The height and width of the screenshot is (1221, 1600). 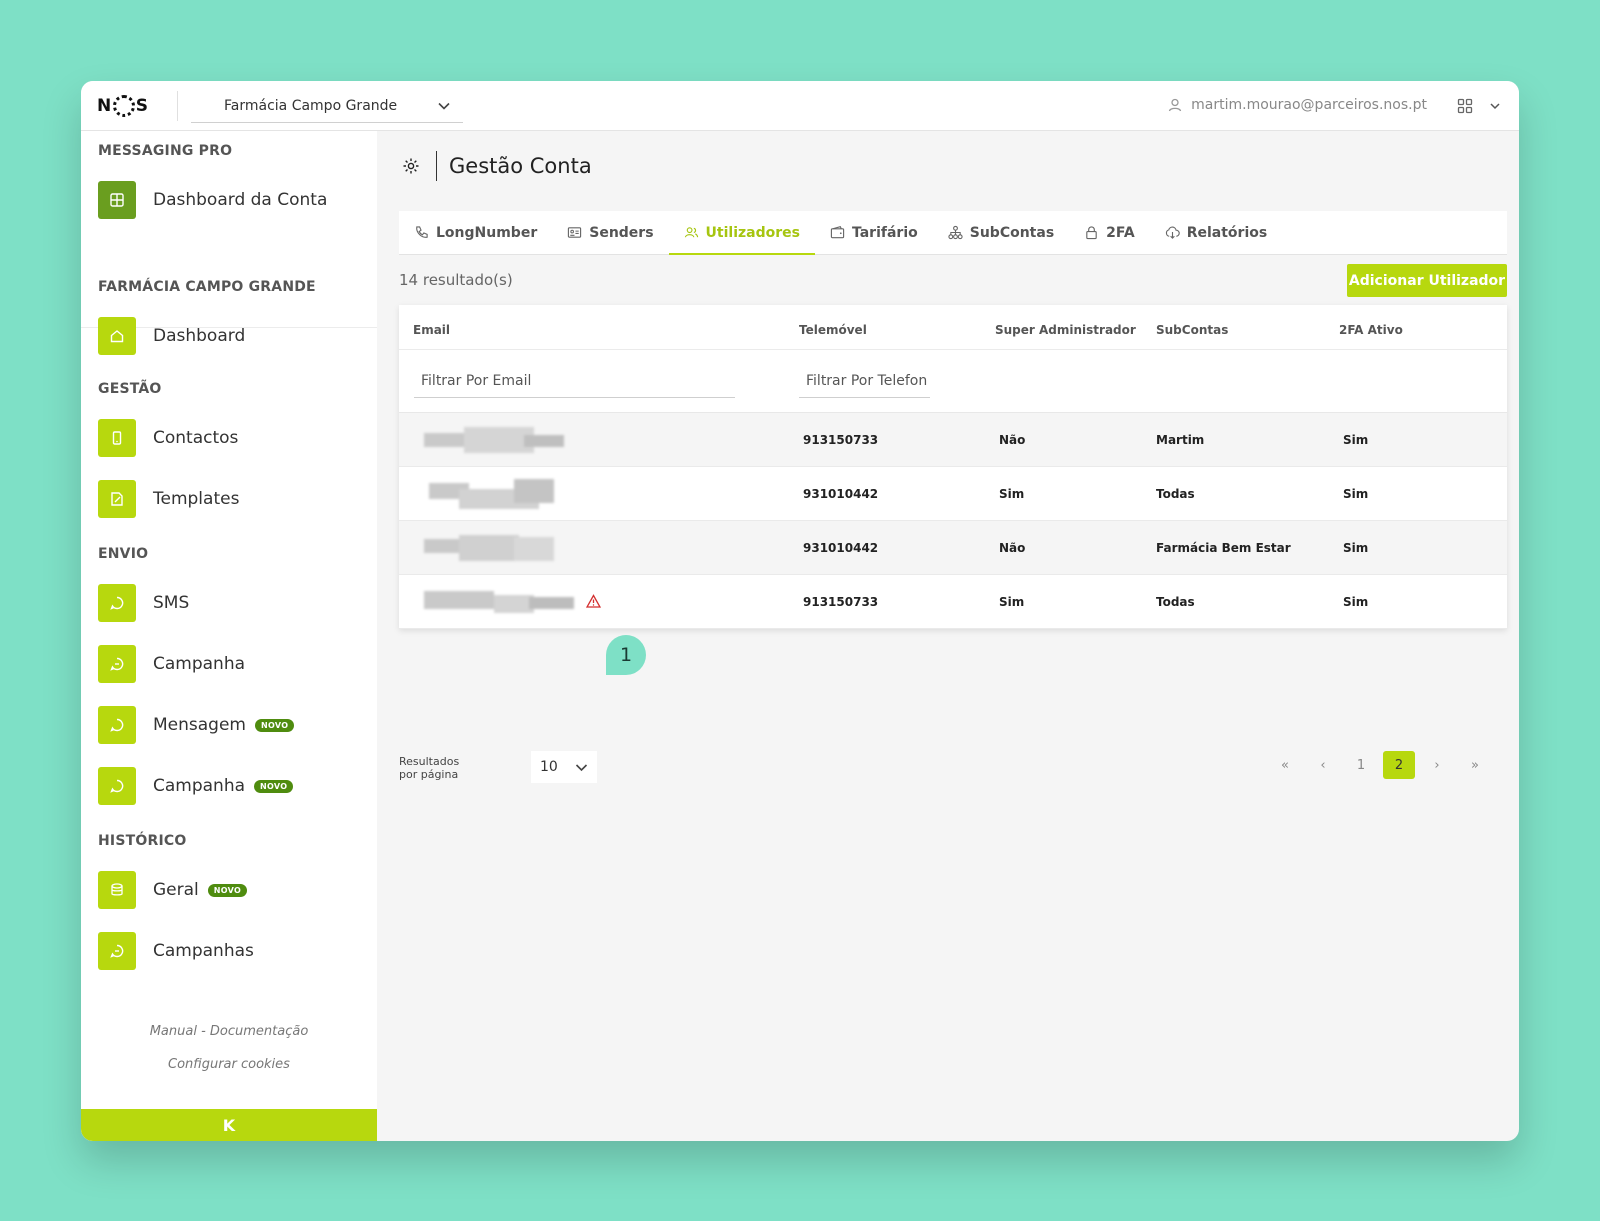 I want to click on tab-label: Senders, so click(x=621, y=232).